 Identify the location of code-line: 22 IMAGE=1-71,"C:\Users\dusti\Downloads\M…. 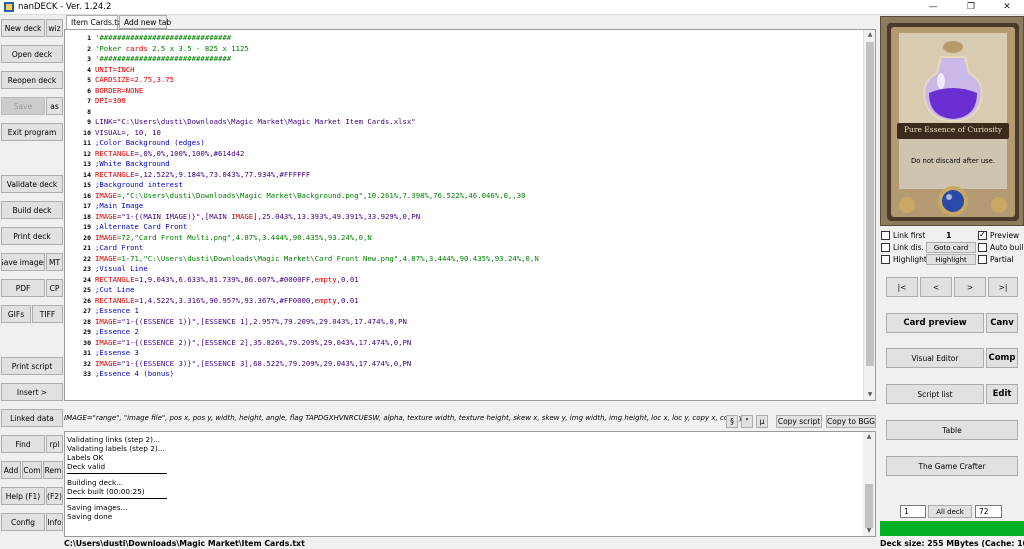
(465, 259).